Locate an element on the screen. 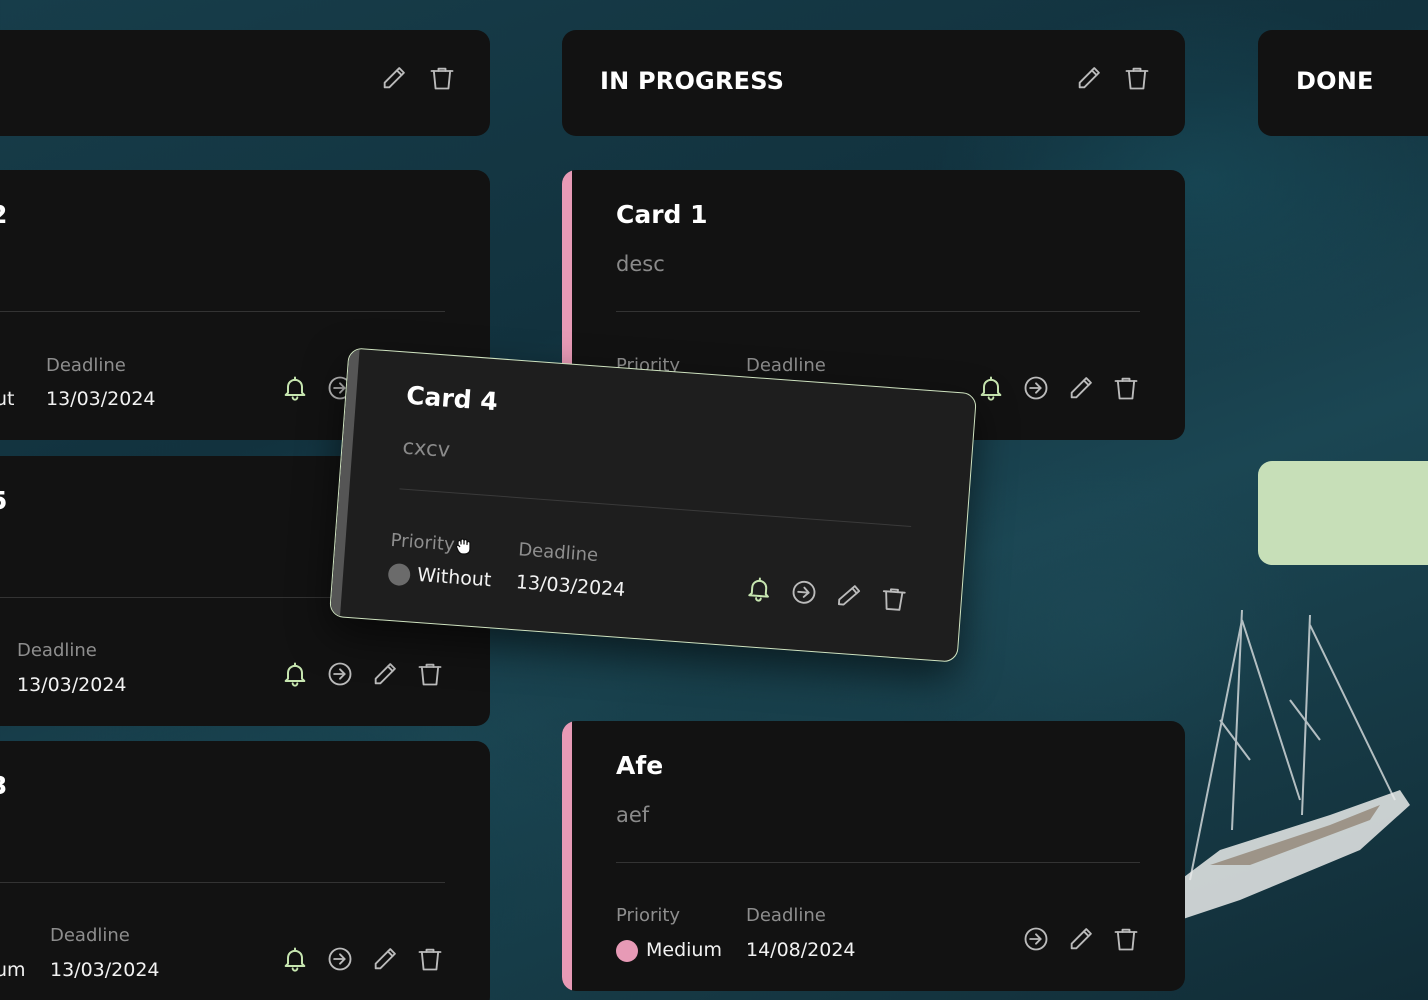 Image resolution: width=1428 pixels, height=1000 pixels. card-title: 3 is located at coordinates (3, 785).